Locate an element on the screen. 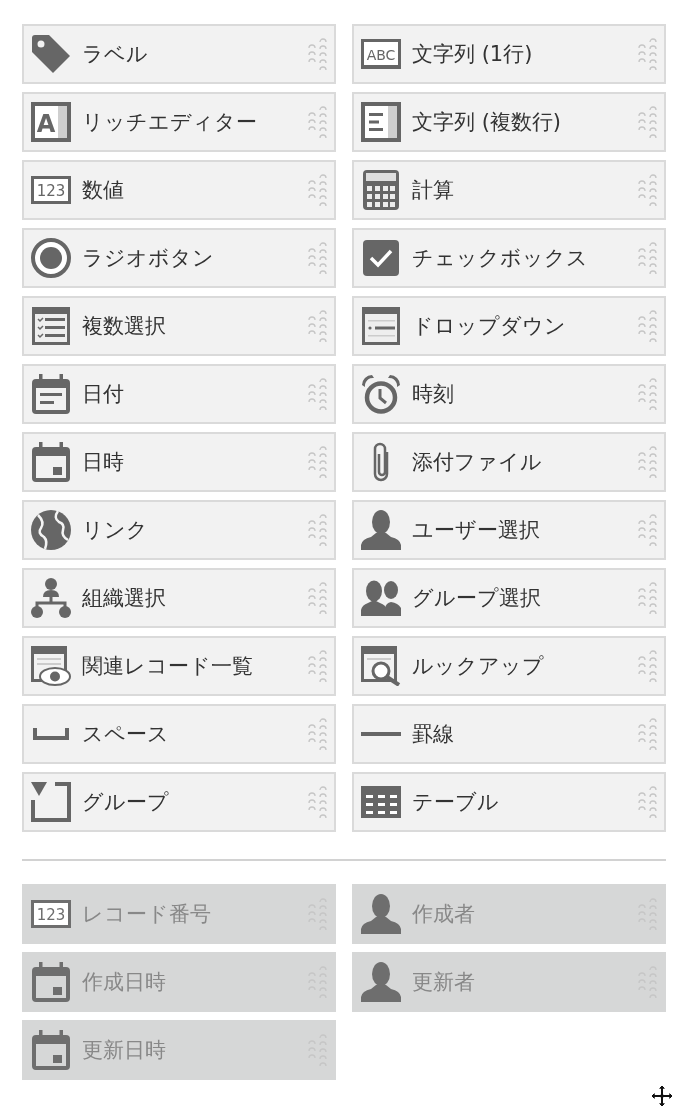 The image size is (694, 1108). radio-button-icon is located at coordinates (51, 258).